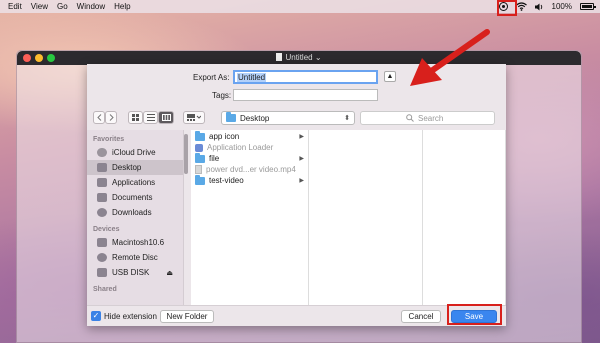  I want to click on sidebar-item-label: Desktop, so click(127, 167).